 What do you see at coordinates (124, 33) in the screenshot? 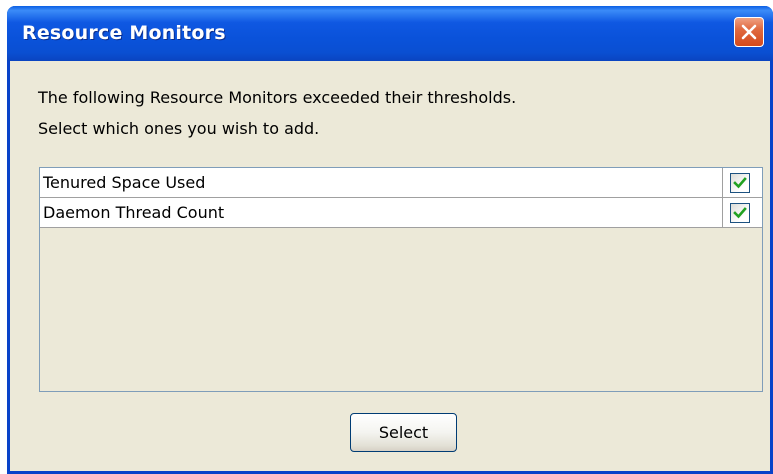
I see `window-title: Resource Monitors` at bounding box center [124, 33].